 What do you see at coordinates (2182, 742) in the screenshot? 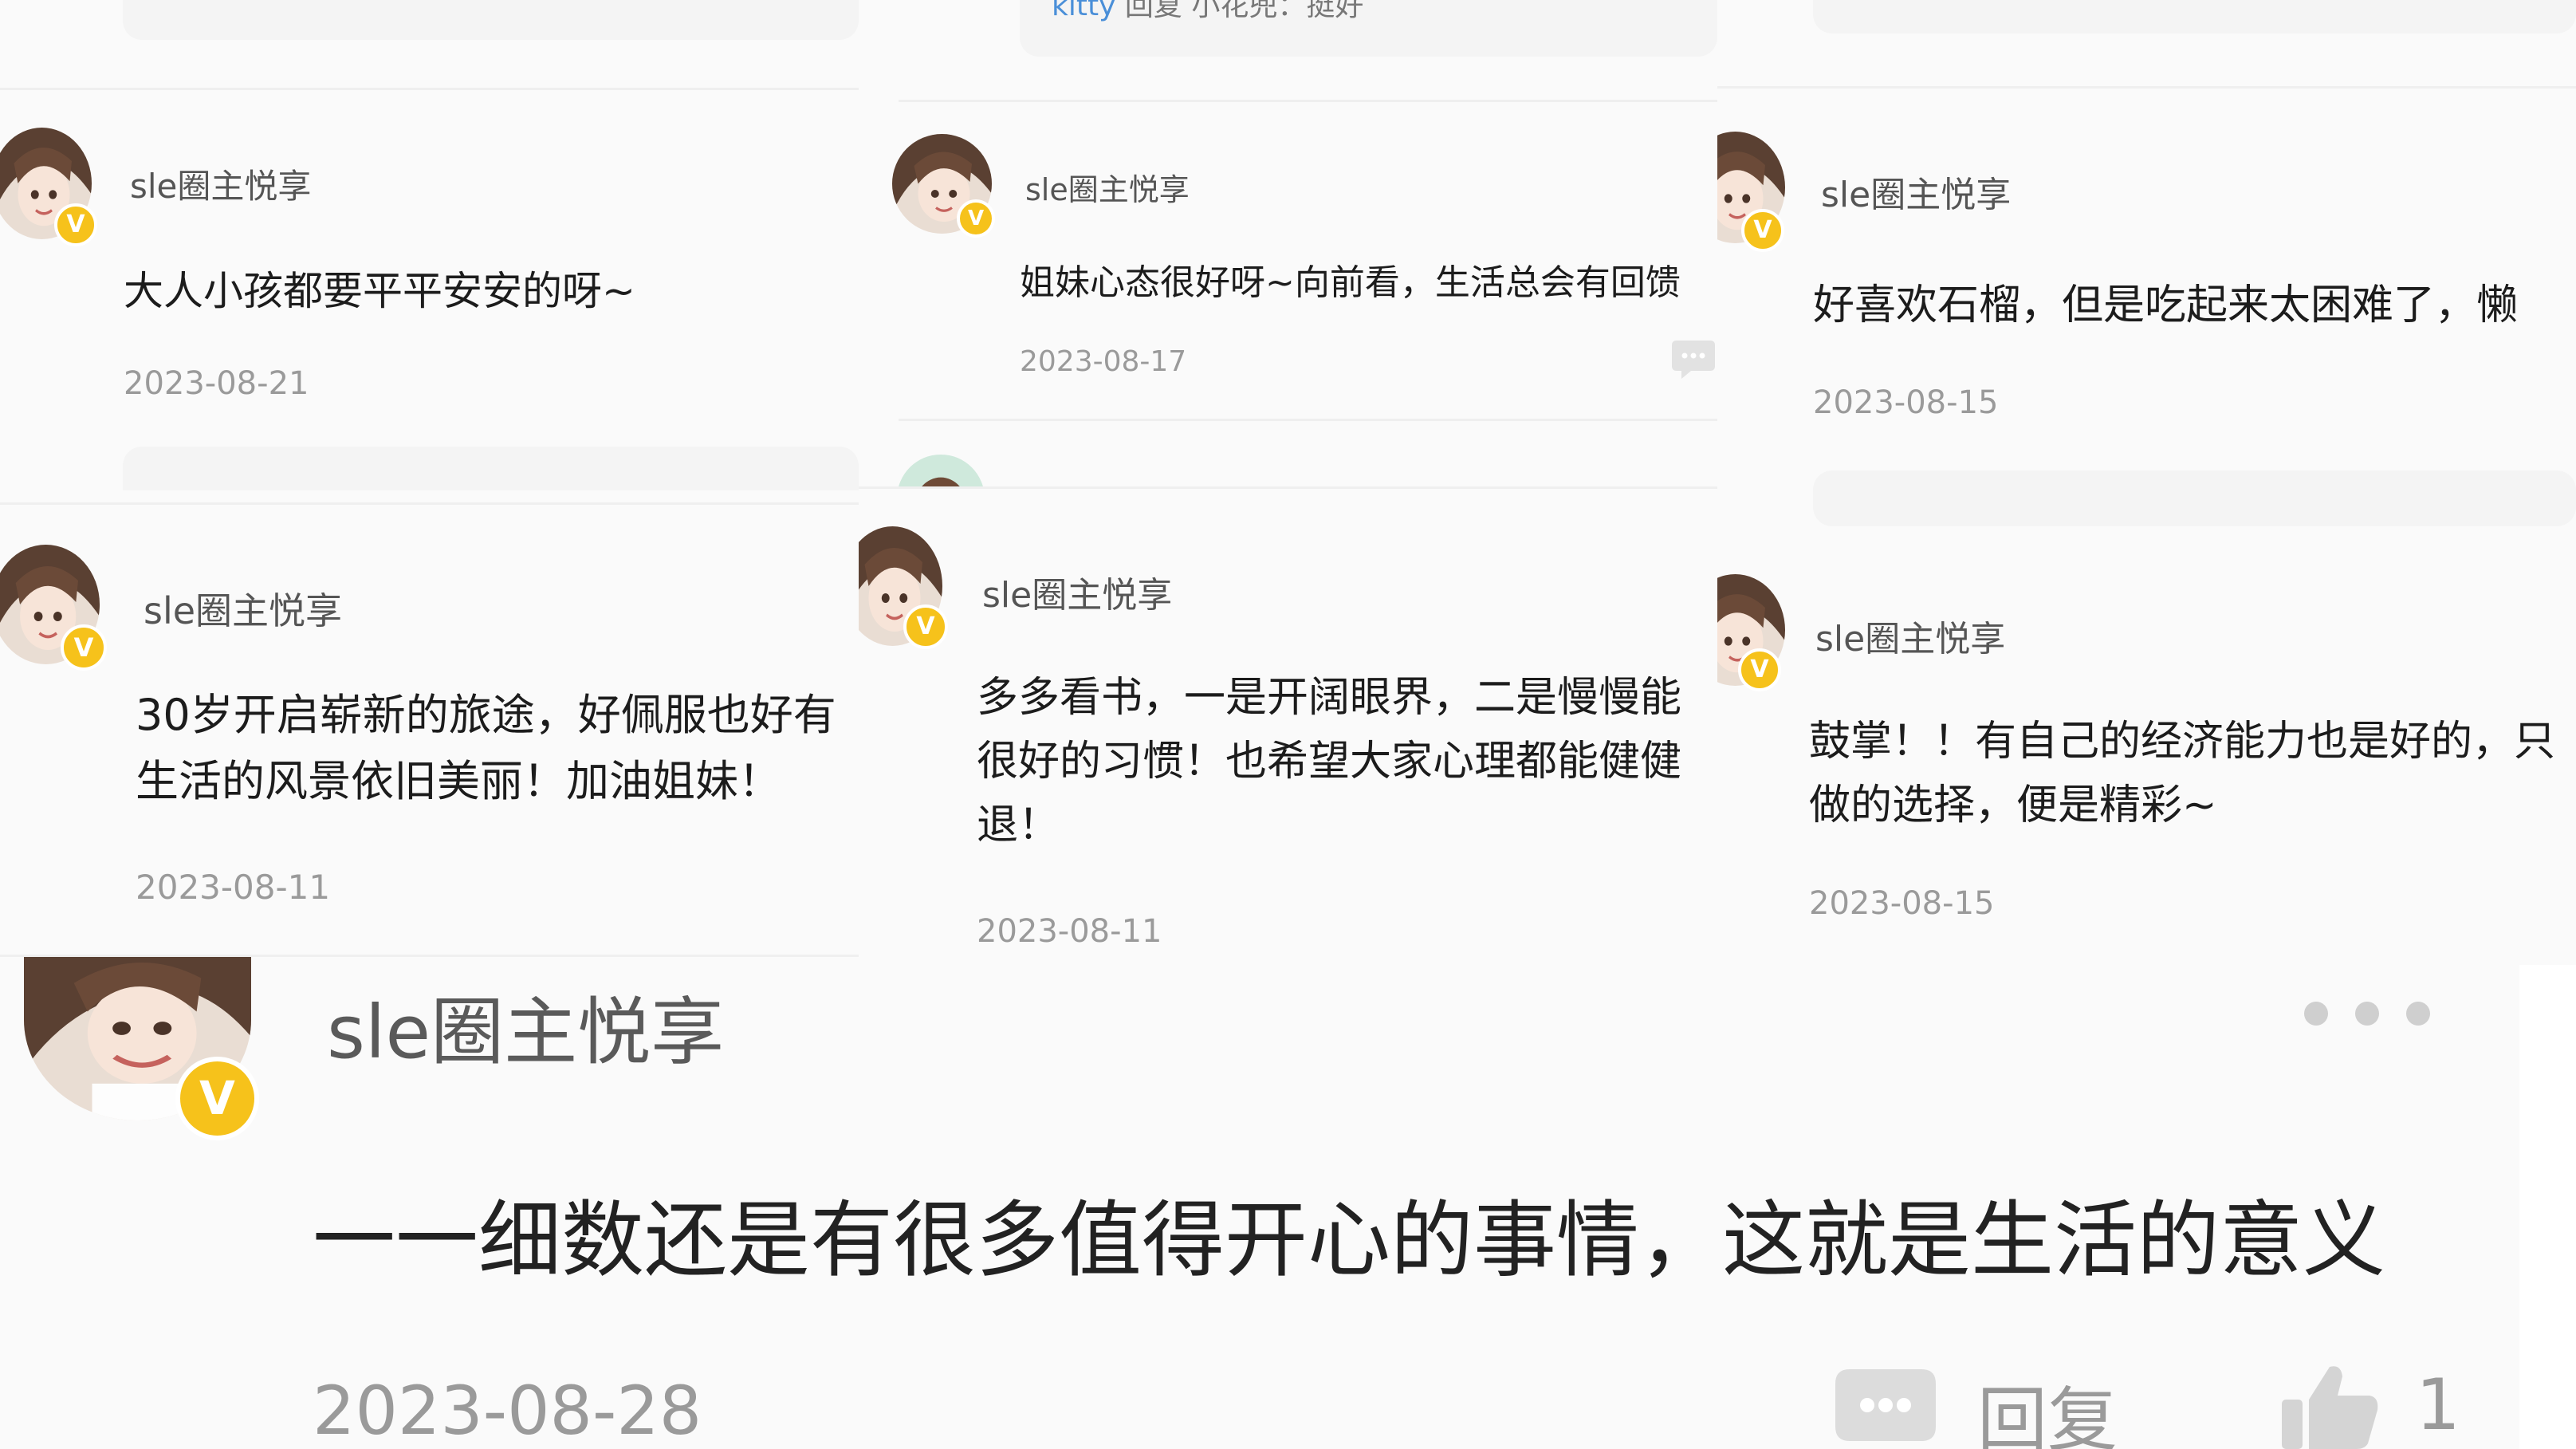
I see `comment-line: 鼓掌！！有自己的经济能力也是好的，只` at bounding box center [2182, 742].